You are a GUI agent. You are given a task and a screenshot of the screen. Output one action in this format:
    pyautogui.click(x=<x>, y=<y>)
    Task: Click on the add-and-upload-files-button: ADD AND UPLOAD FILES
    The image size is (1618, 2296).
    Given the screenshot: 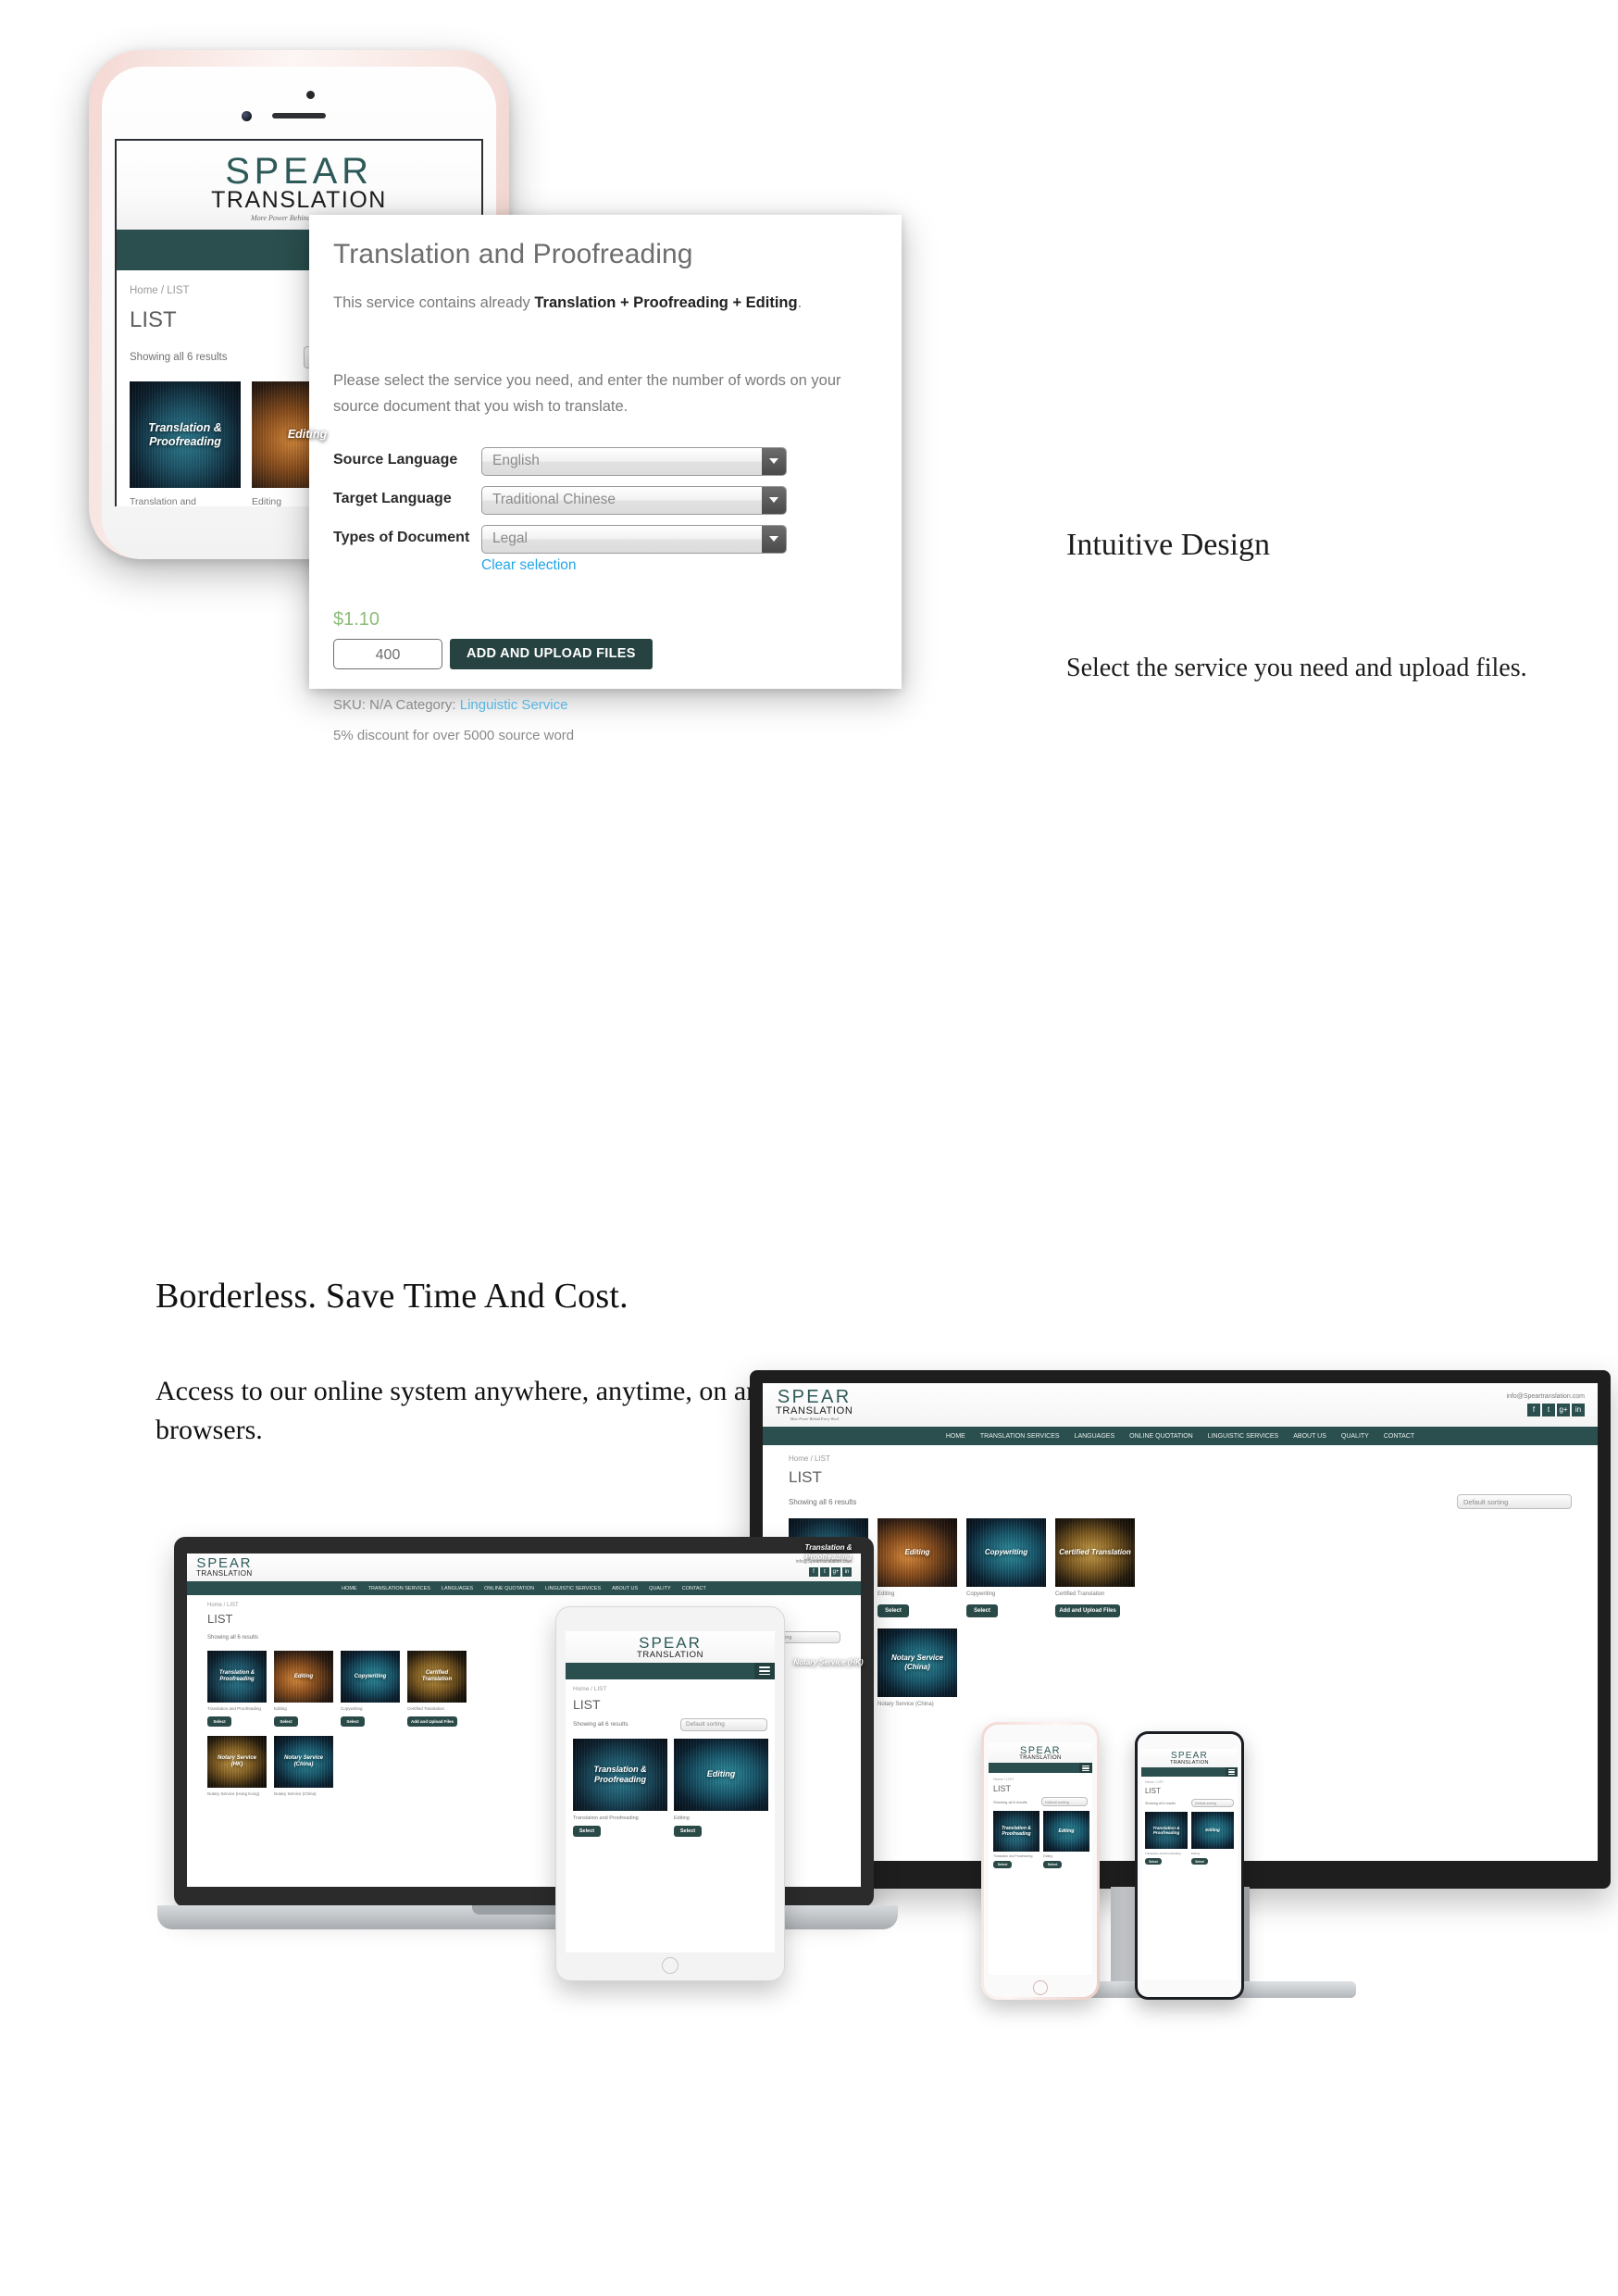 What is the action you would take?
    pyautogui.click(x=551, y=653)
    